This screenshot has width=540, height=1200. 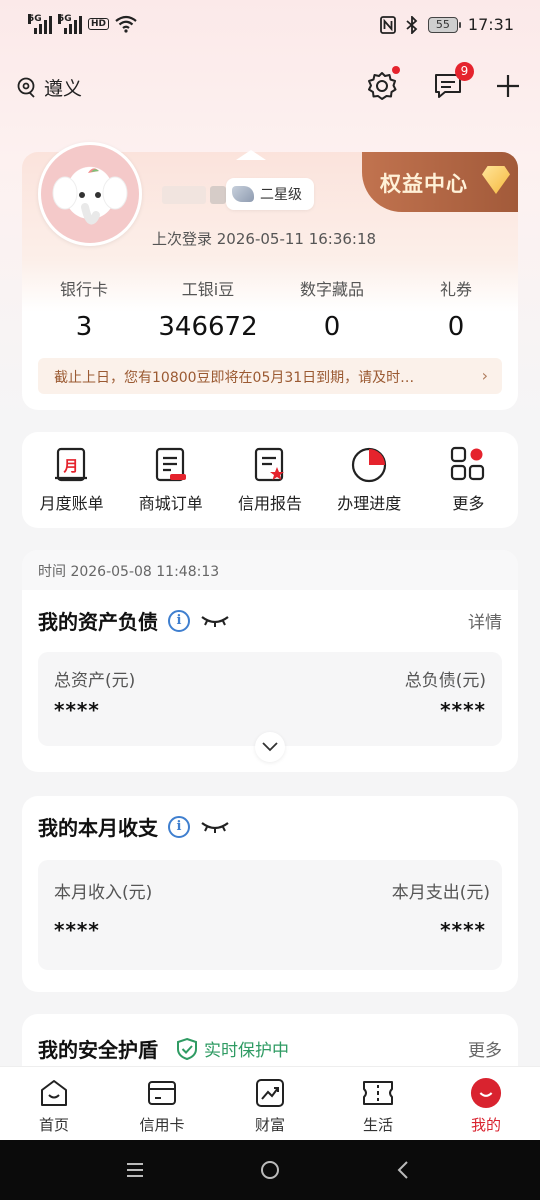 What do you see at coordinates (126, 24) in the screenshot?
I see `wifi-icon` at bounding box center [126, 24].